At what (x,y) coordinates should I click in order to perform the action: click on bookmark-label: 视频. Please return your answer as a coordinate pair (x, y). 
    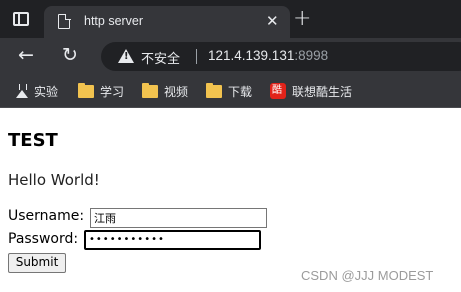
    Looking at the image, I should click on (176, 91).